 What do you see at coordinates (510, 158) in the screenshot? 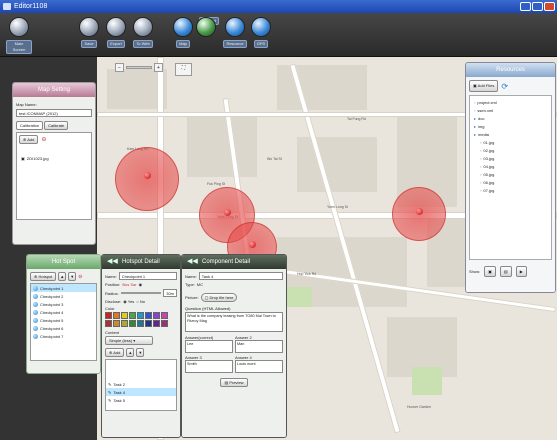
I see `resource-tree-item: ▫ 03.jpg` at bounding box center [510, 158].